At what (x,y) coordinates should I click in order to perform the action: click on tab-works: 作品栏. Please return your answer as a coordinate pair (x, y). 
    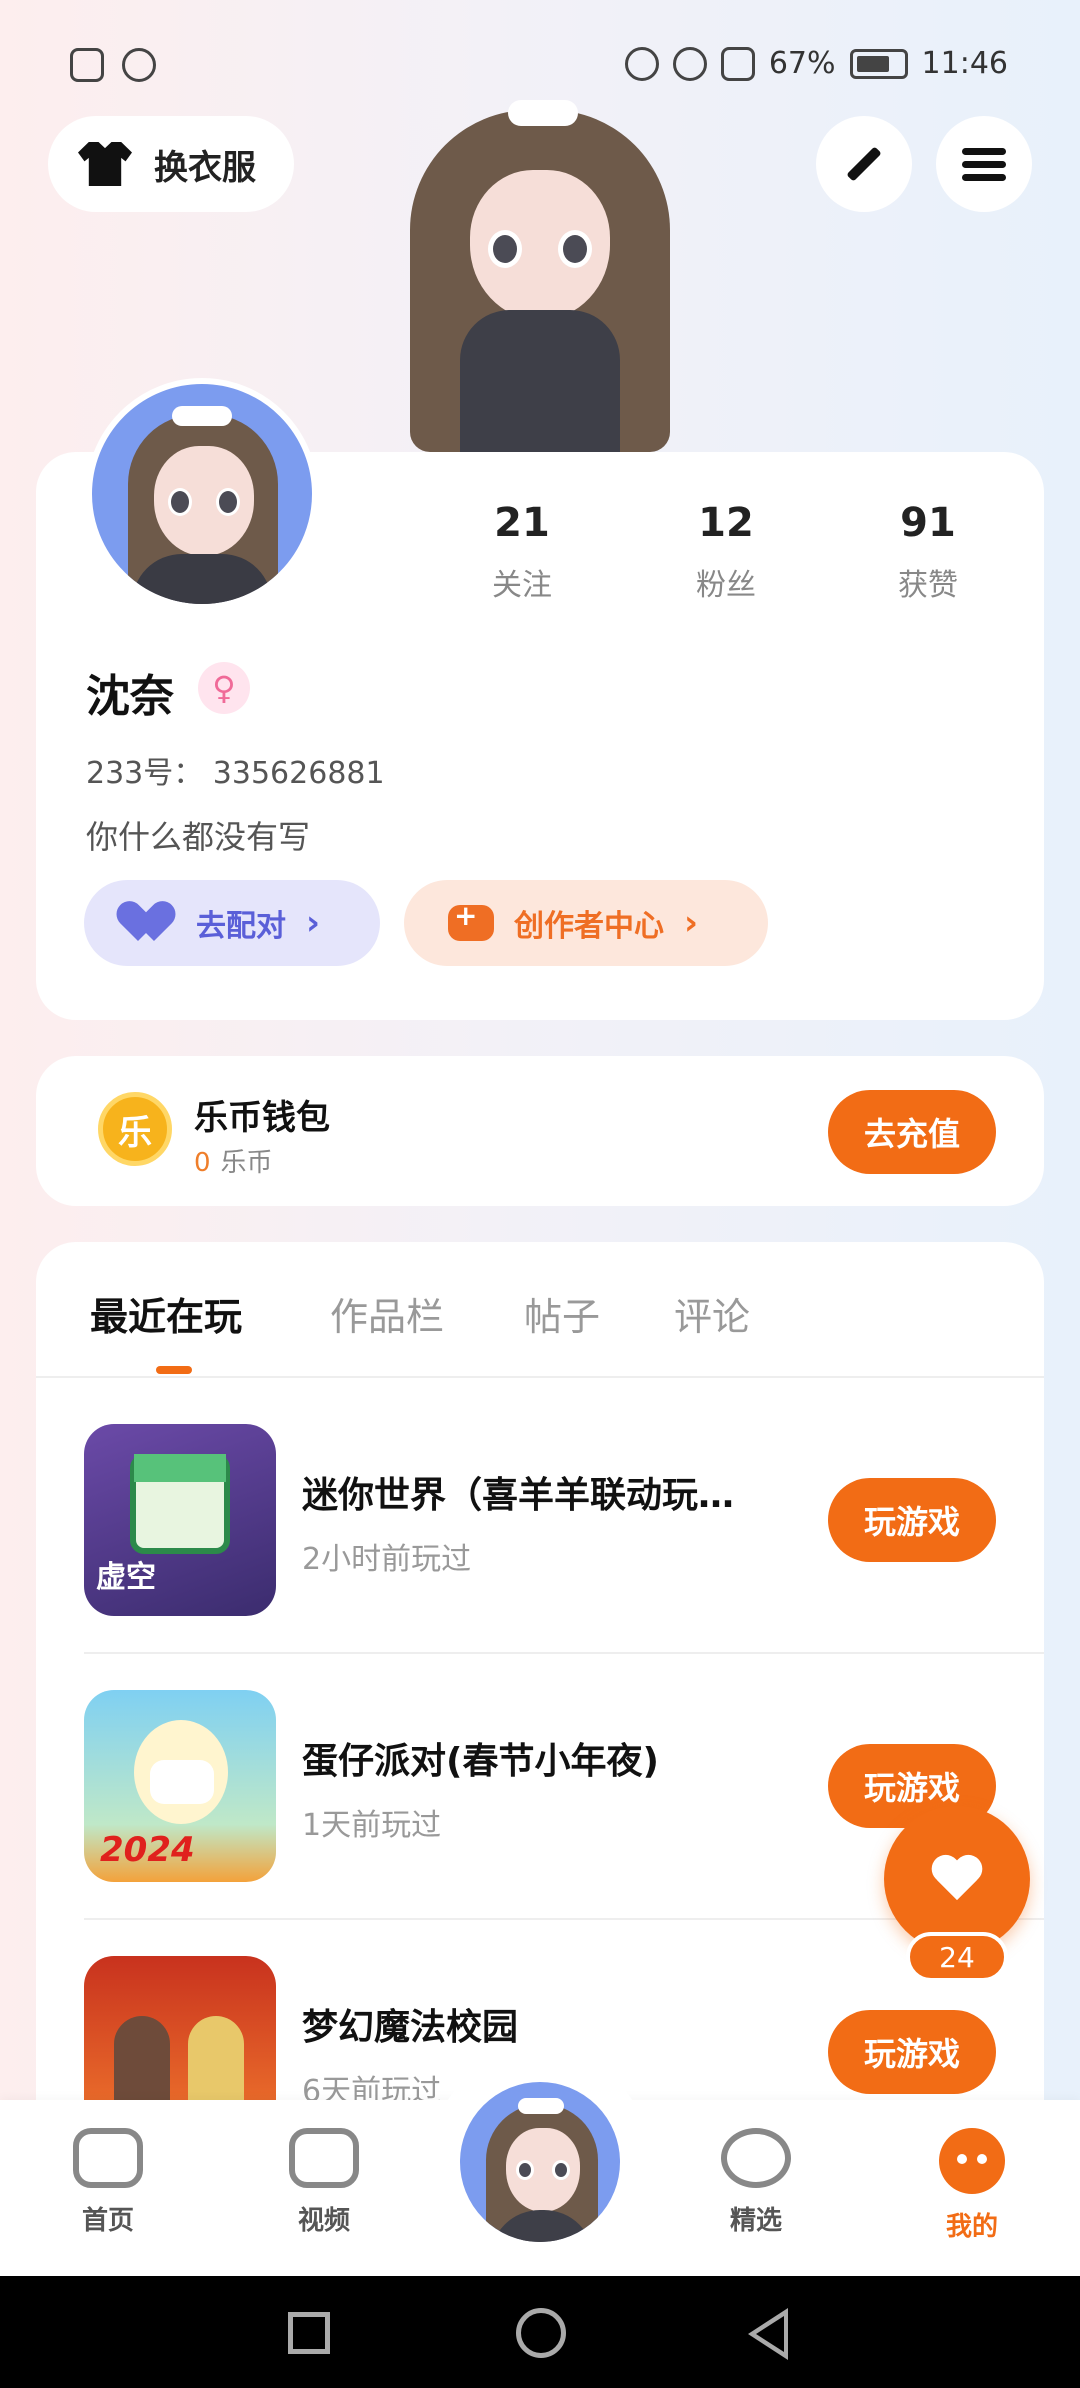
    Looking at the image, I should click on (387, 1313).